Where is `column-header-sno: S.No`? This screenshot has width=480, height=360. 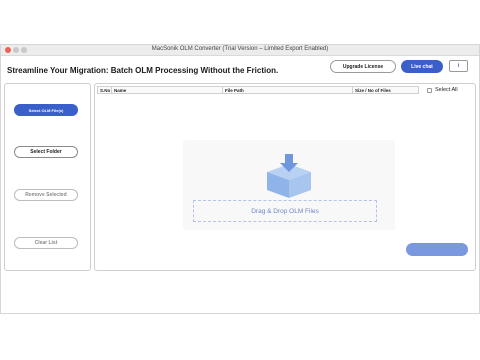 column-header-sno: S.No is located at coordinates (105, 90).